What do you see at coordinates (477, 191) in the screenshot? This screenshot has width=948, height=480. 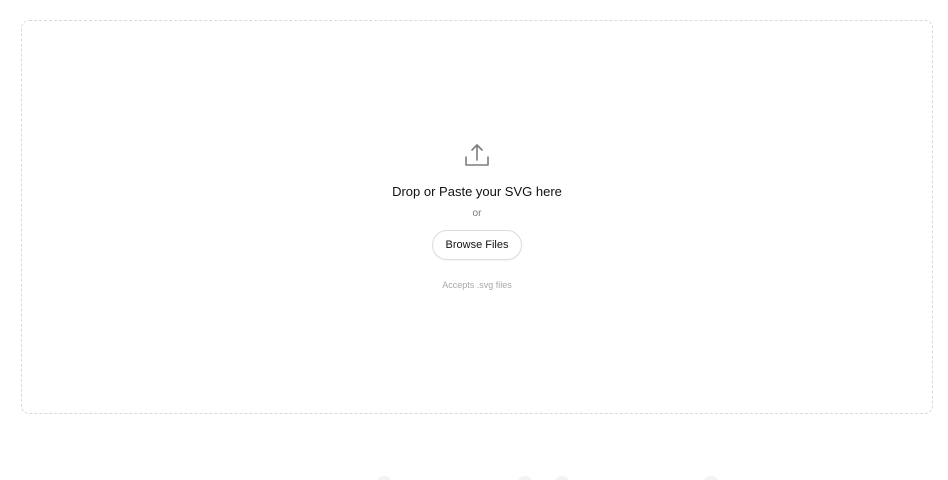 I see `dropzone-title: Drop or Paste your SVG here` at bounding box center [477, 191].